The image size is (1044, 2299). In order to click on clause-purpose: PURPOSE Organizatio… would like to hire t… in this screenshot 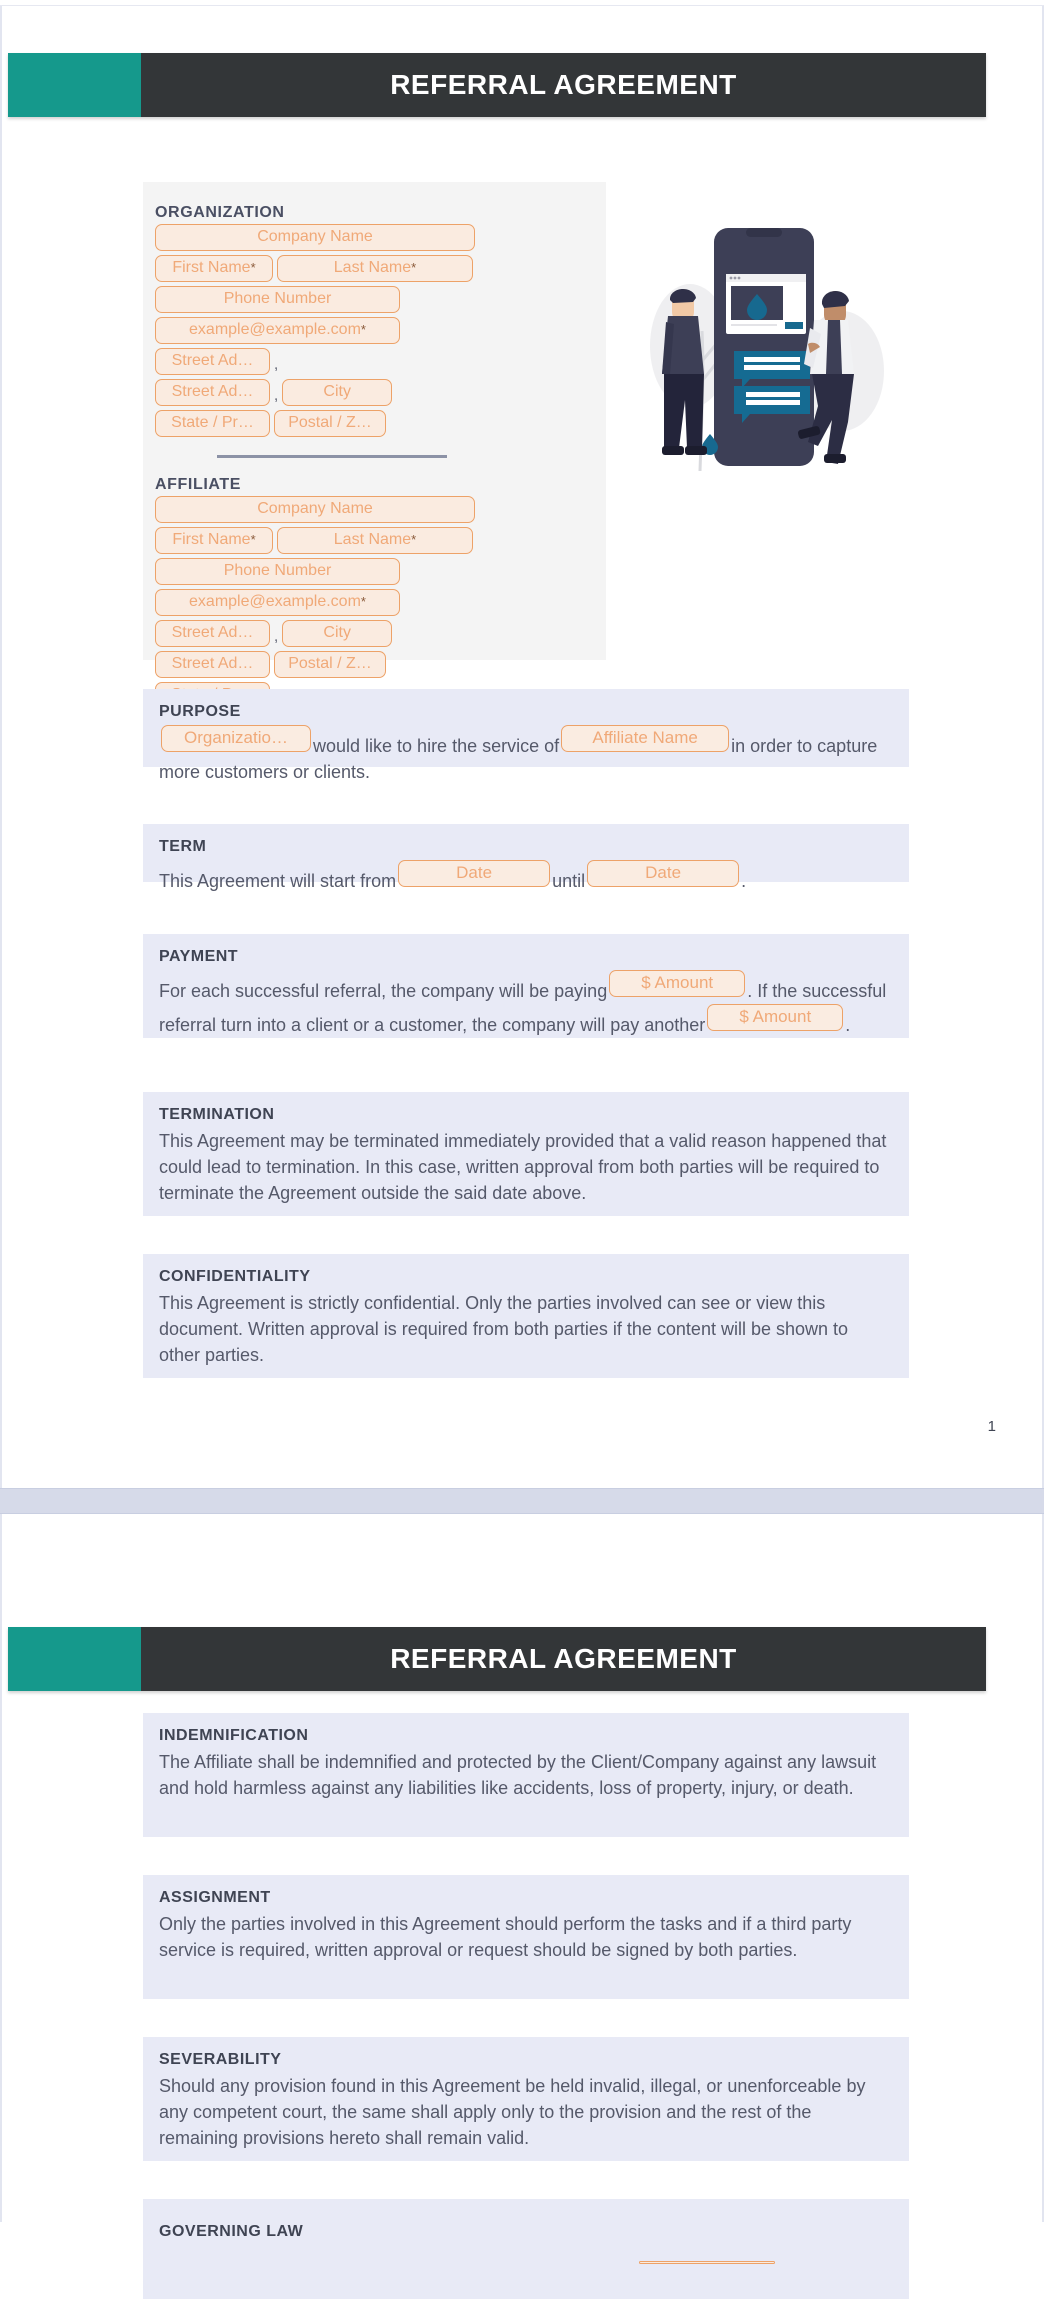, I will do `click(526, 735)`.